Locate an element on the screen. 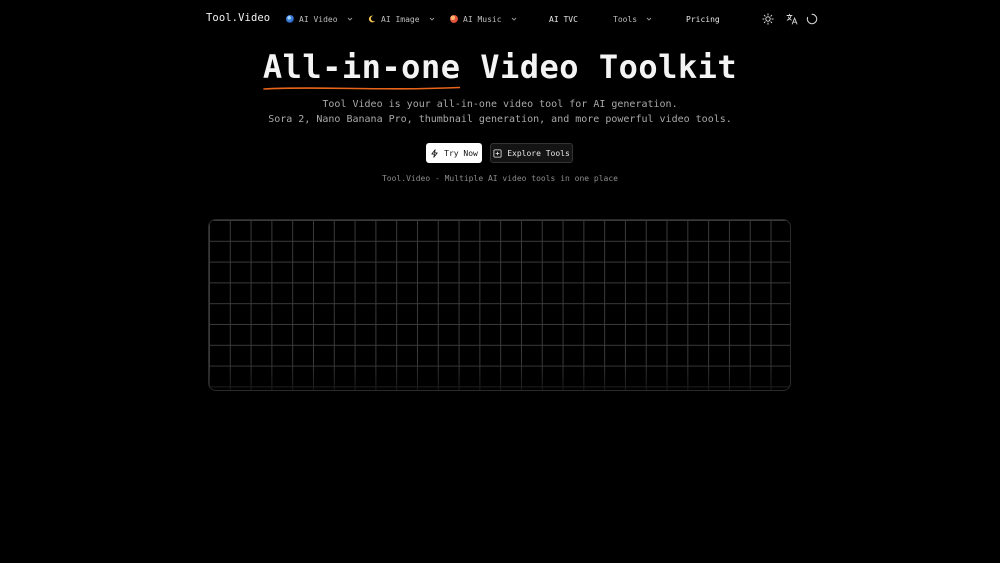 Image resolution: width=1000 pixels, height=563 pixels. nav-item-ai-tvc: AI TVC is located at coordinates (563, 19).